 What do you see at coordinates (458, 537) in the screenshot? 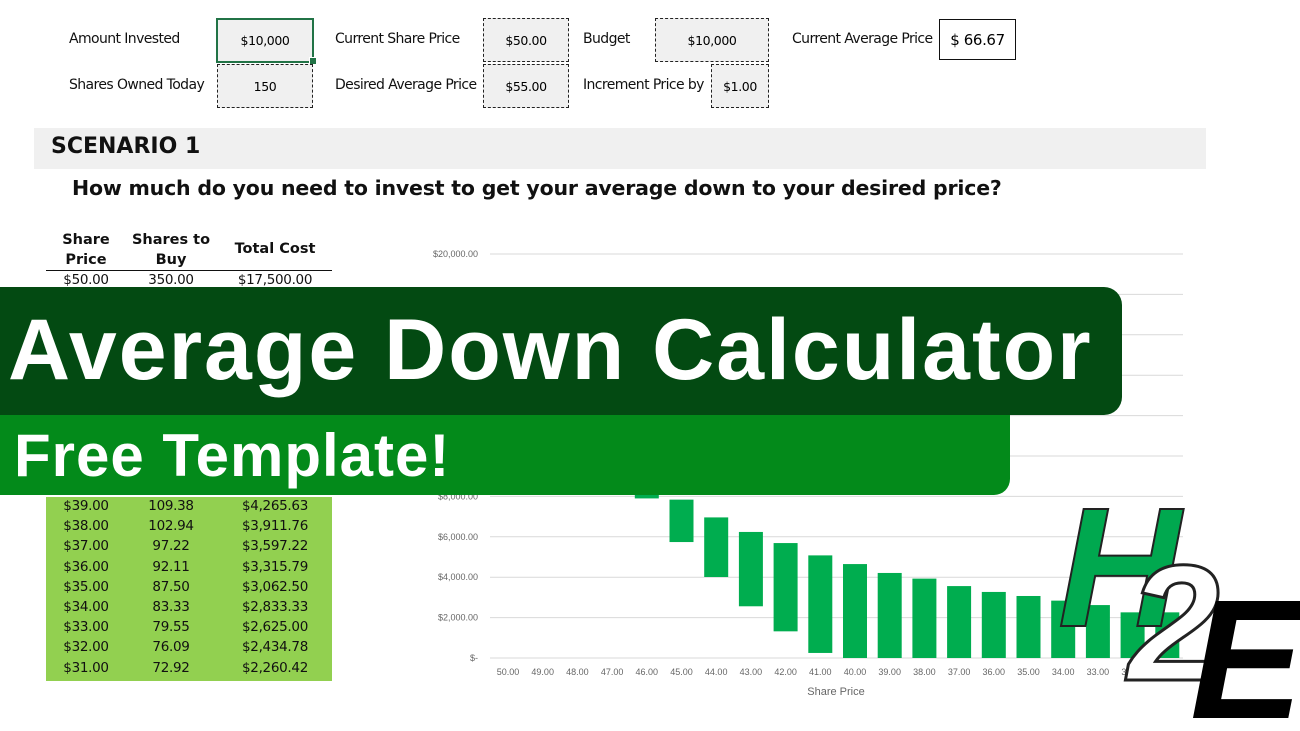
I see `y-tick-label: $6,000.00` at bounding box center [458, 537].